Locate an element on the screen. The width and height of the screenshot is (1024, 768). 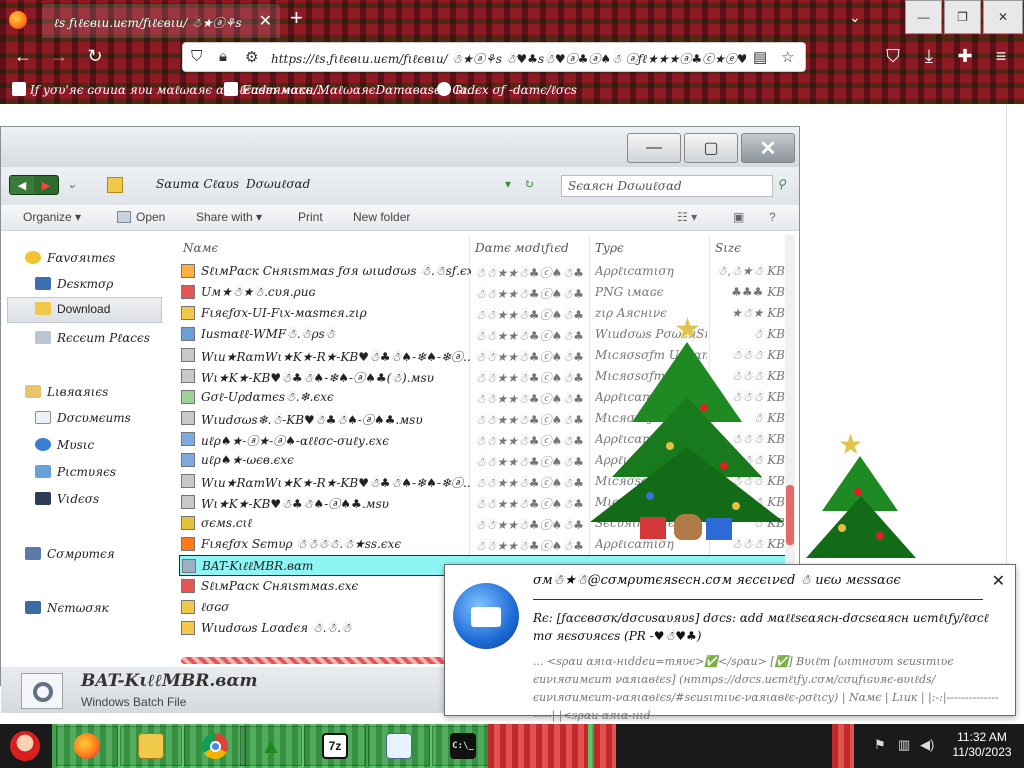
nav-videos: Vιdєσѕ is located at coordinates (67, 499).